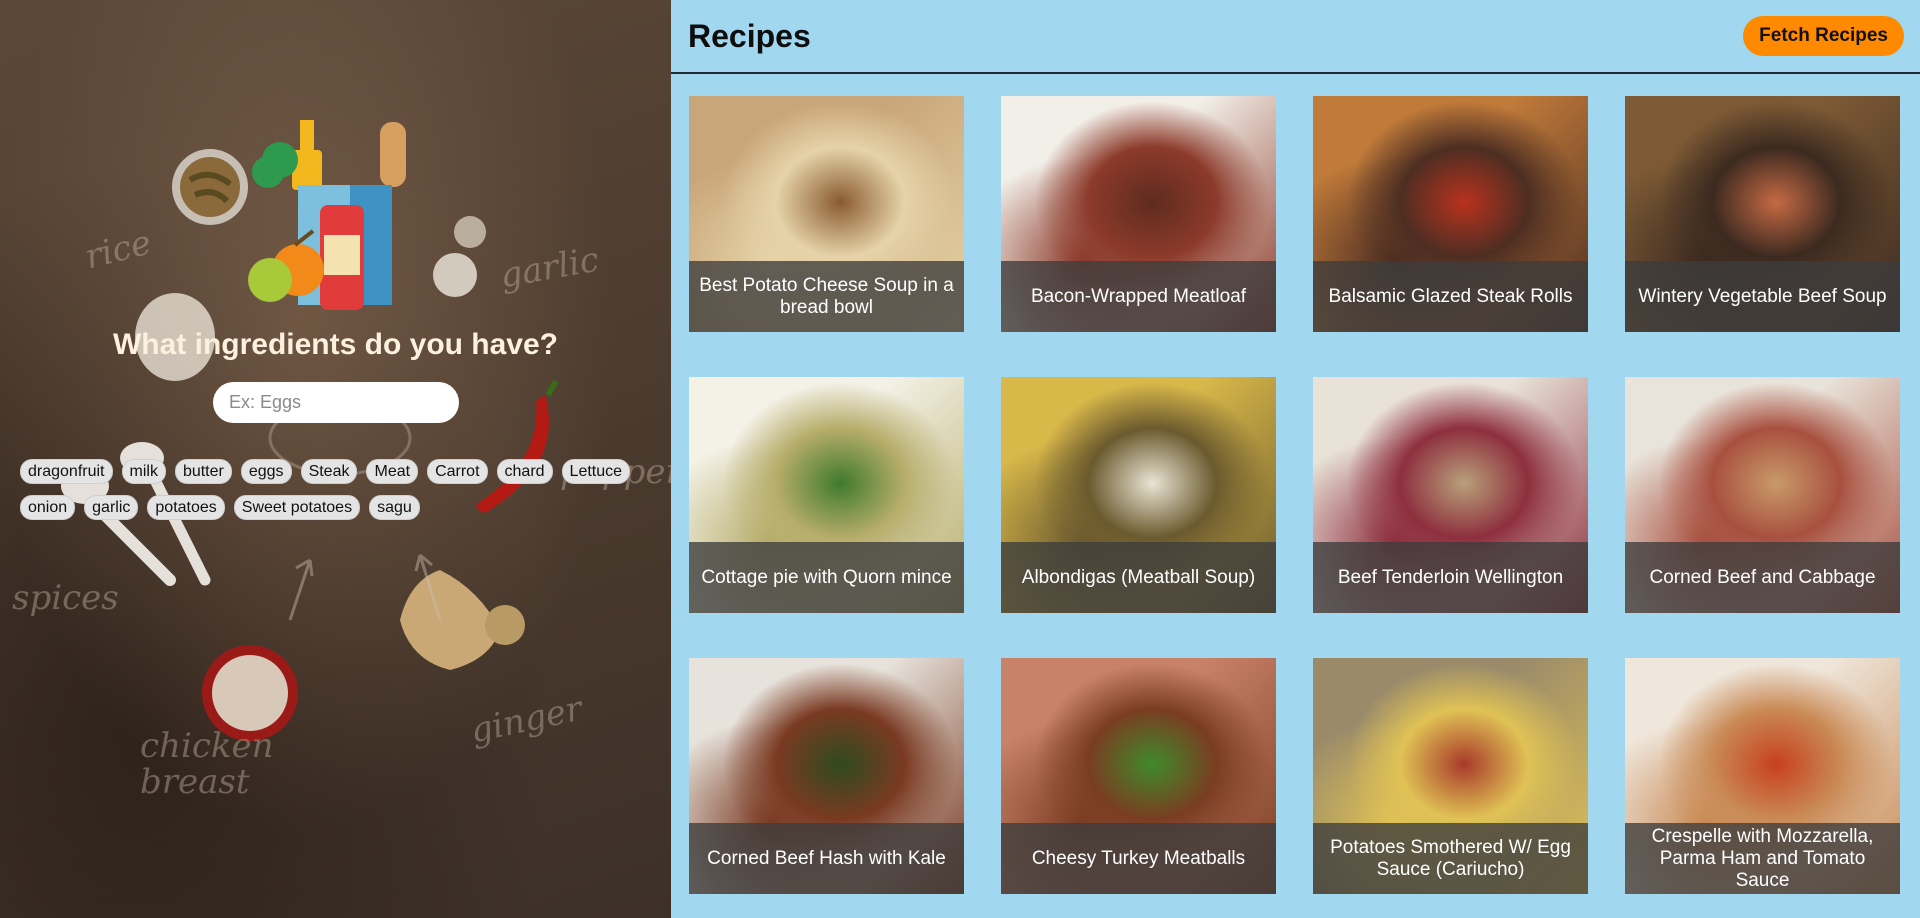 The height and width of the screenshot is (918, 1920). Describe the element at coordinates (524, 471) in the screenshot. I see `ingredient-chip: chard` at that location.